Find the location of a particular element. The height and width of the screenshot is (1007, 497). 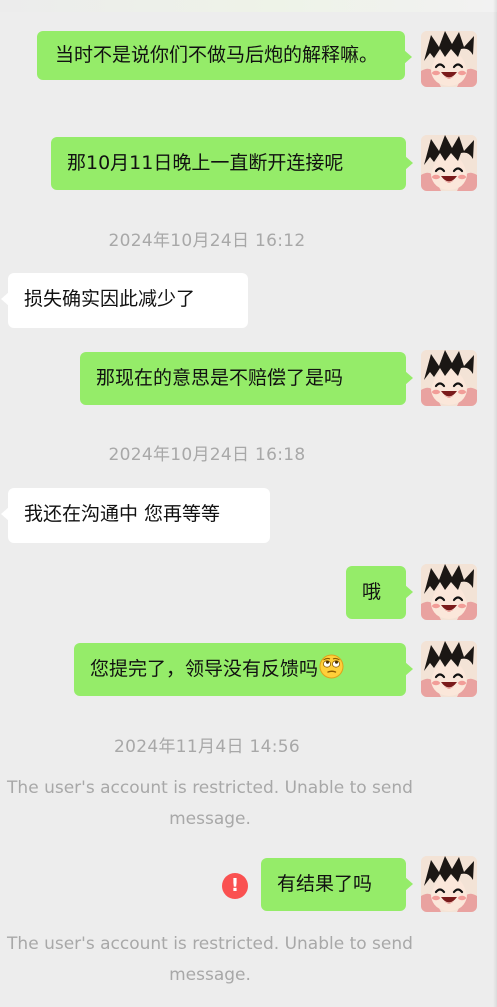

message-bubble-incoming: 损失确实因此减少了 is located at coordinates (124, 300).